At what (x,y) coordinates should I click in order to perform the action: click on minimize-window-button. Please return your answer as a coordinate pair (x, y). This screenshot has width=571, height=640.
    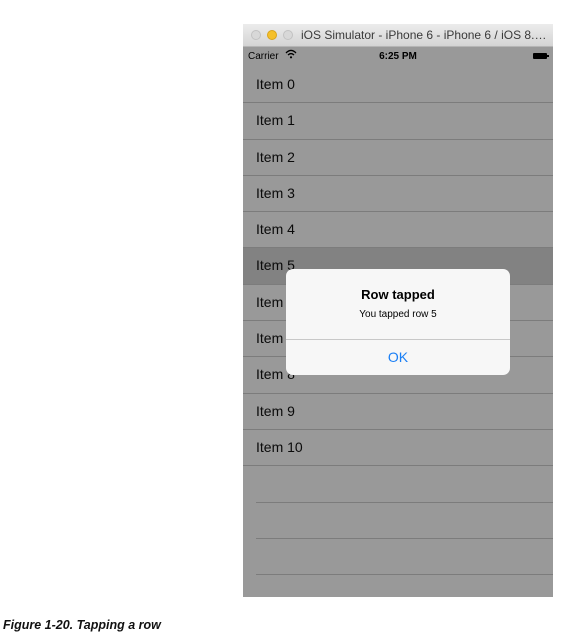
    Looking at the image, I should click on (272, 35).